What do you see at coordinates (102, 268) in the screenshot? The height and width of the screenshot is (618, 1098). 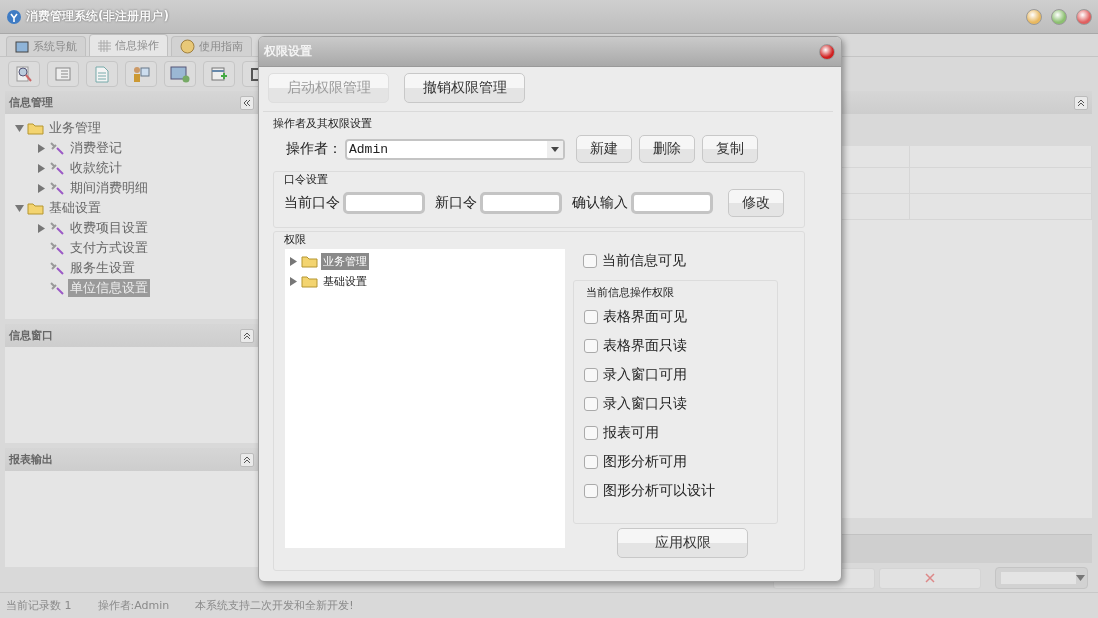 I see `tree-item: 服务生设置` at bounding box center [102, 268].